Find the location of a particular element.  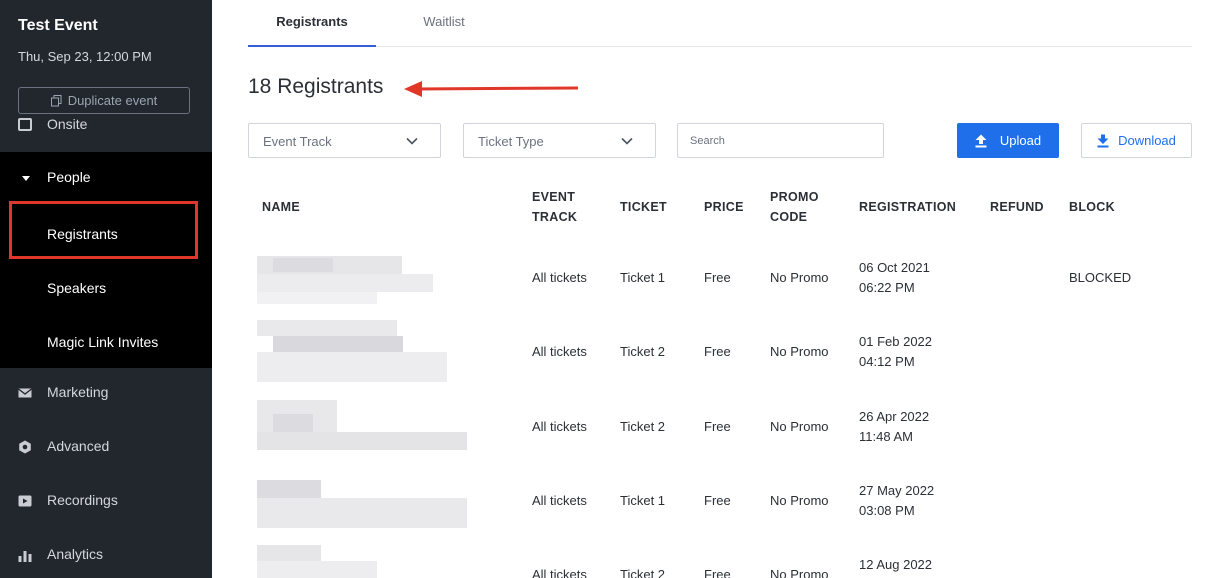

registration-date: 26 Apr 2022 is located at coordinates (894, 416).